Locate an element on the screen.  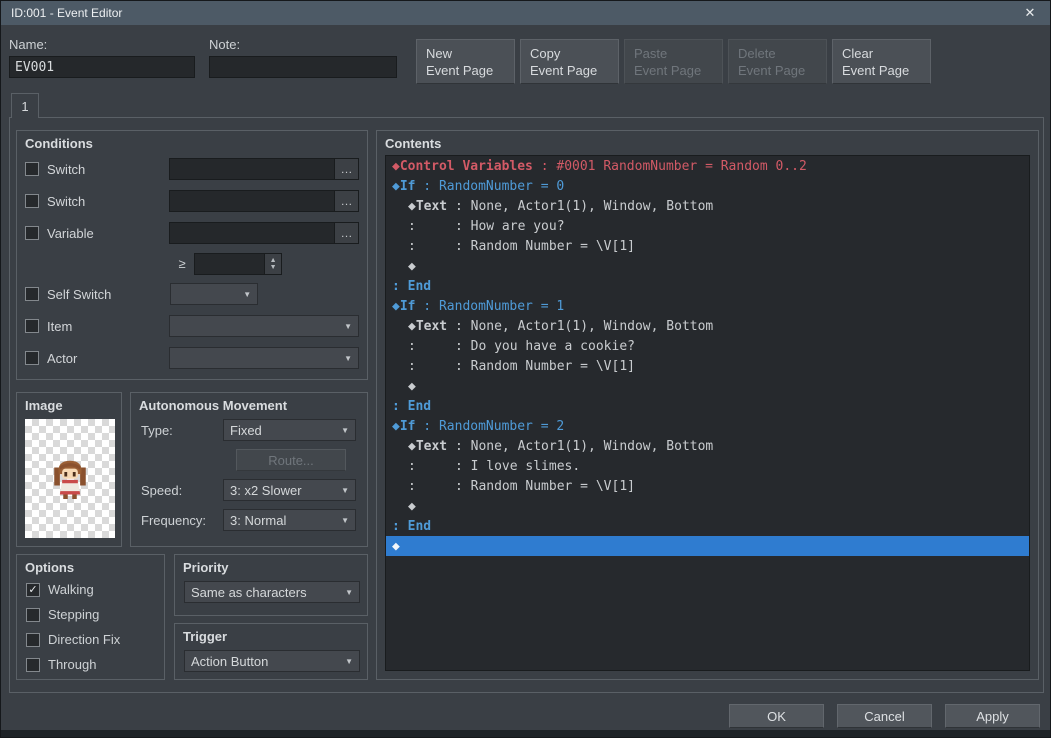
event-command-line: : : I love slimes. is located at coordinates (707, 466).